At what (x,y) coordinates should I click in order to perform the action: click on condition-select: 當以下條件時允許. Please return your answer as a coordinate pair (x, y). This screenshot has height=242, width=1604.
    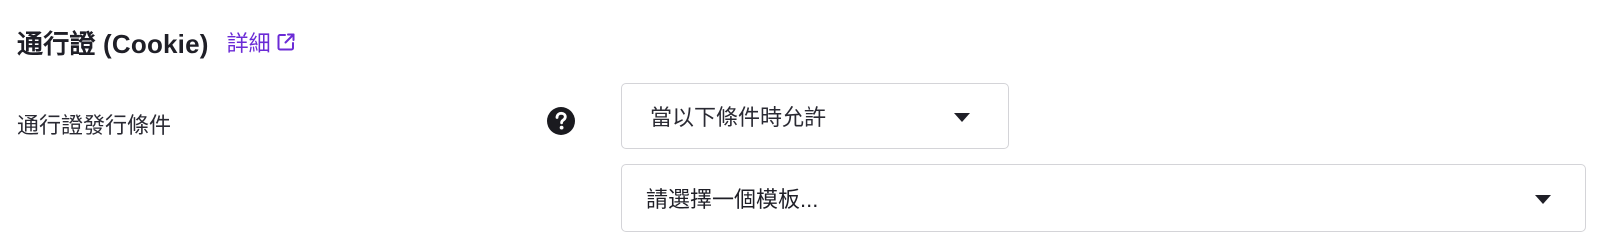
    Looking at the image, I should click on (815, 116).